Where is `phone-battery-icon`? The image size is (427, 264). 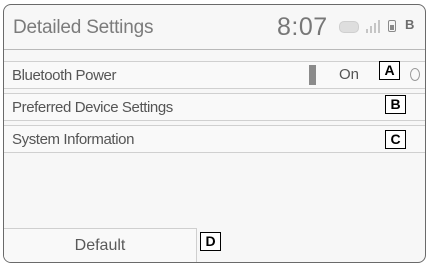
phone-battery-icon is located at coordinates (392, 26).